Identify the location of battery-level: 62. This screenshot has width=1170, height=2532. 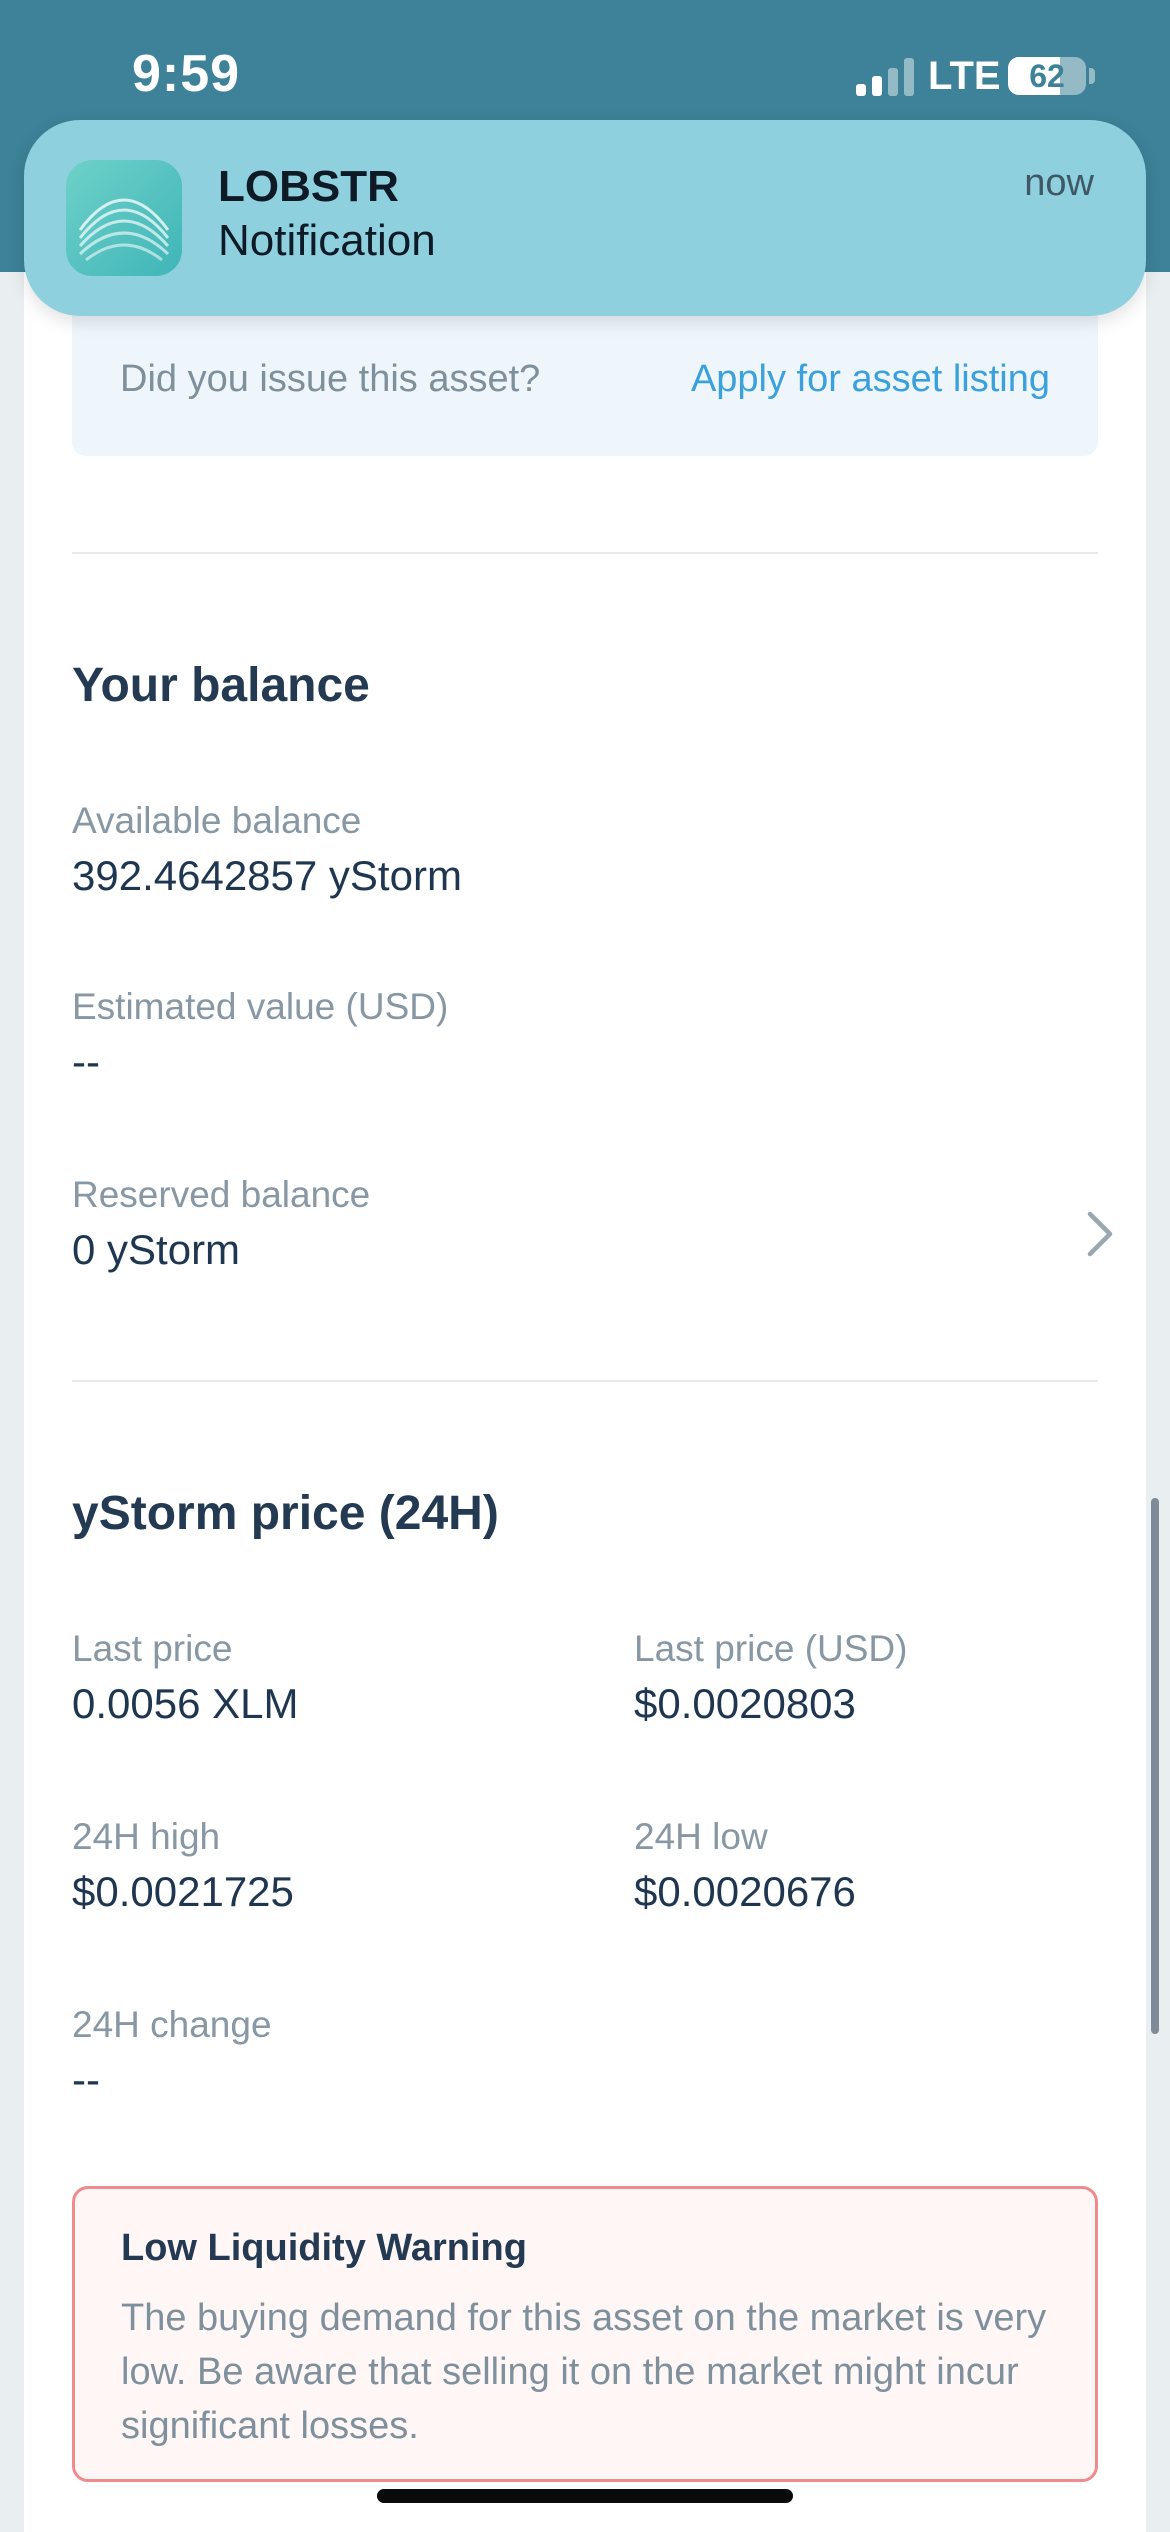
(1047, 76).